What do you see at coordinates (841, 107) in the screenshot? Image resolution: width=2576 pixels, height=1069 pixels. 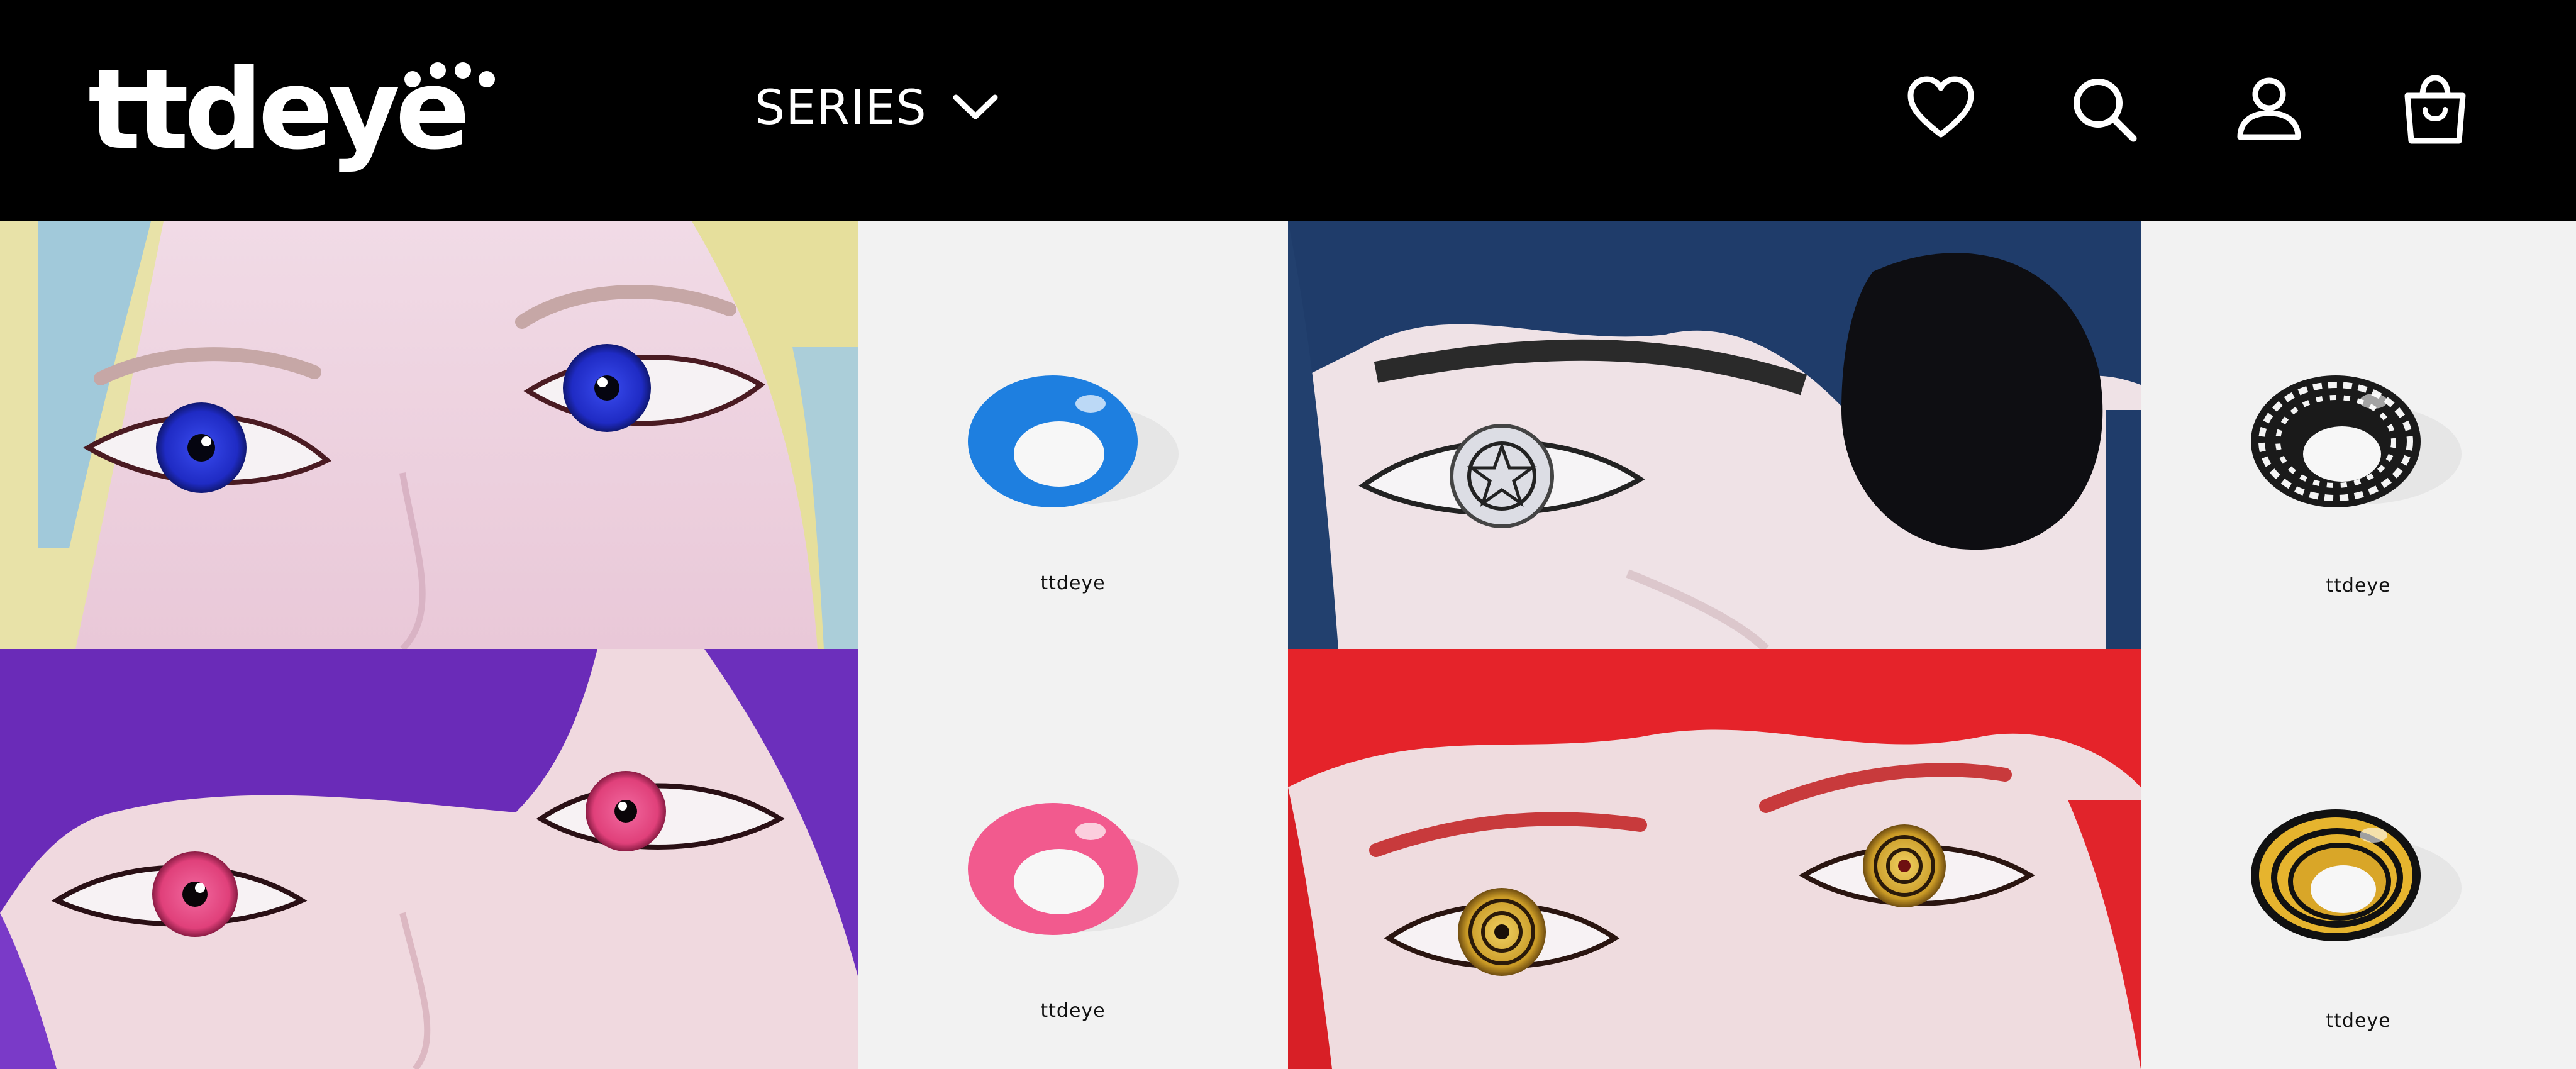 I see `series-label: SERIES` at bounding box center [841, 107].